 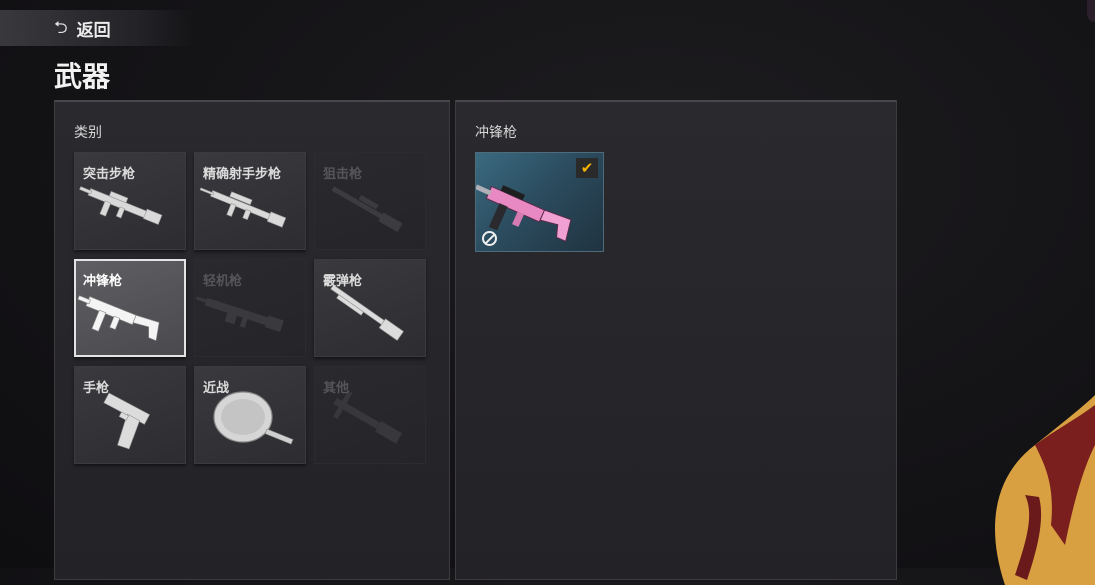 I want to click on page-title: 武器, so click(x=82, y=76).